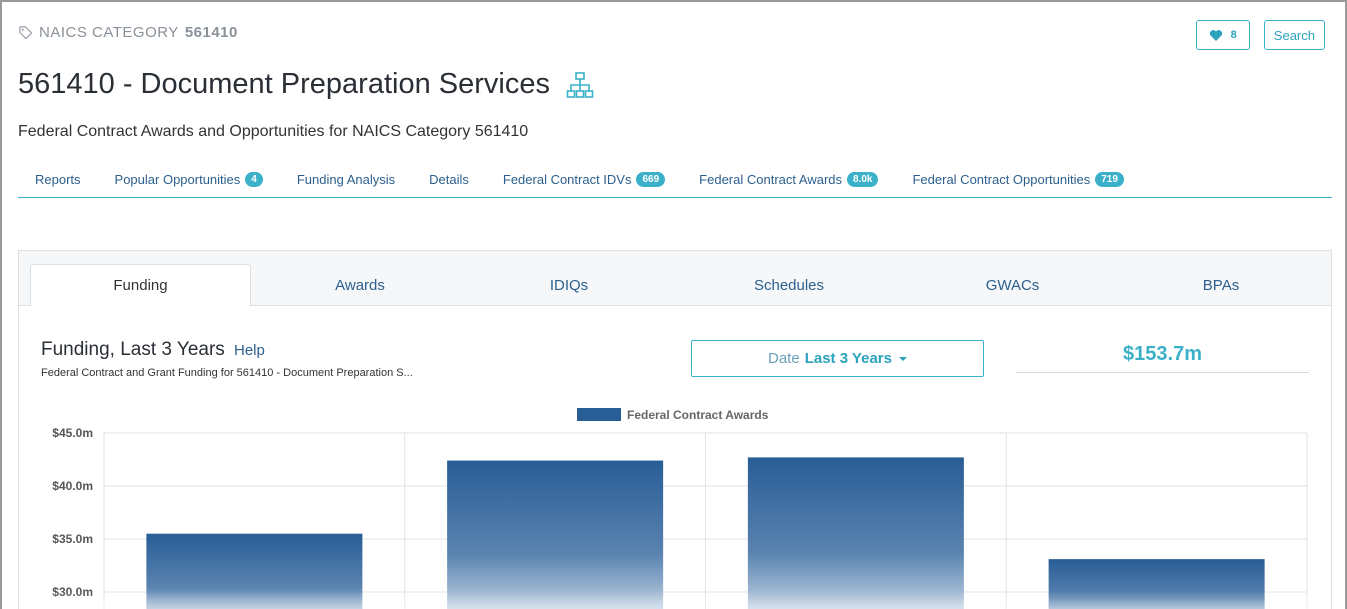 This screenshot has height=609, width=1347. Describe the element at coordinates (1001, 179) in the screenshot. I see `nav-label: Federal Contract Opportunities` at that location.